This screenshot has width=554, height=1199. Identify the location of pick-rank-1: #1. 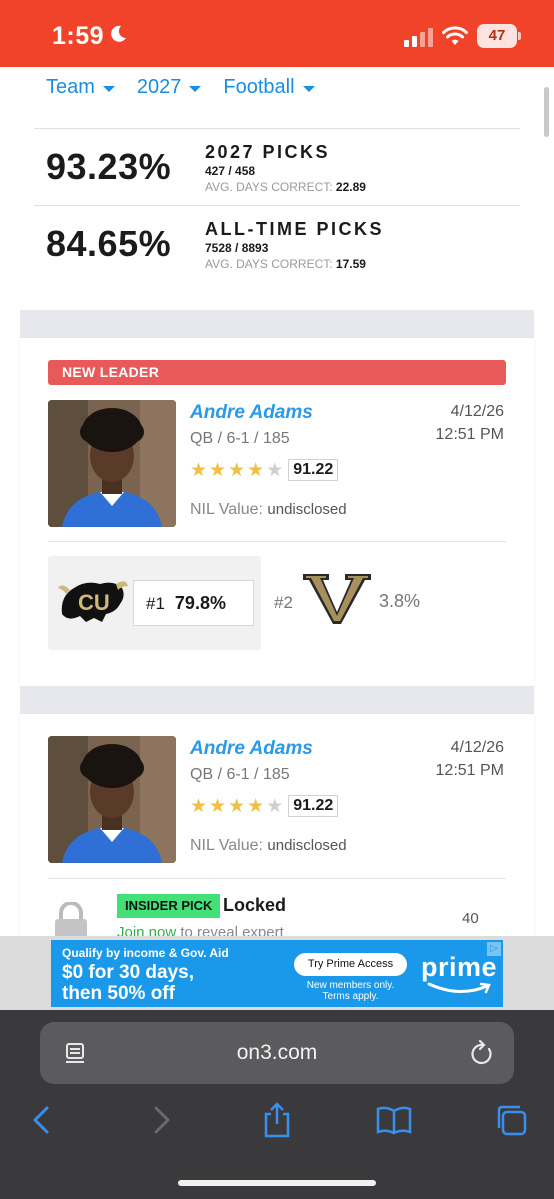
(155, 603).